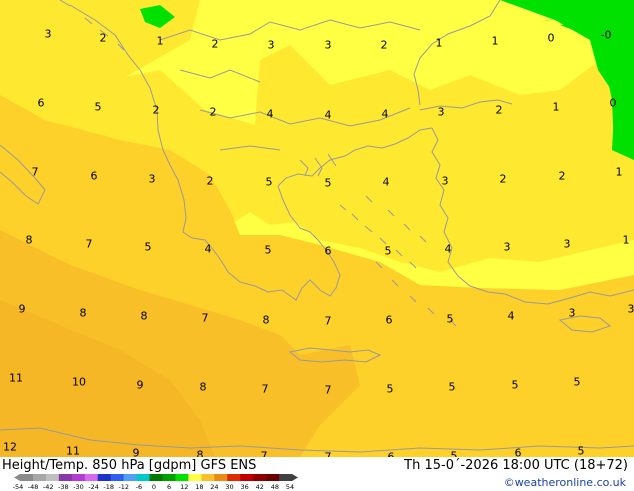 Image resolution: width=634 pixels, height=491 pixels. What do you see at coordinates (10, 447) in the screenshot?
I see `map-value-label: 12` at bounding box center [10, 447].